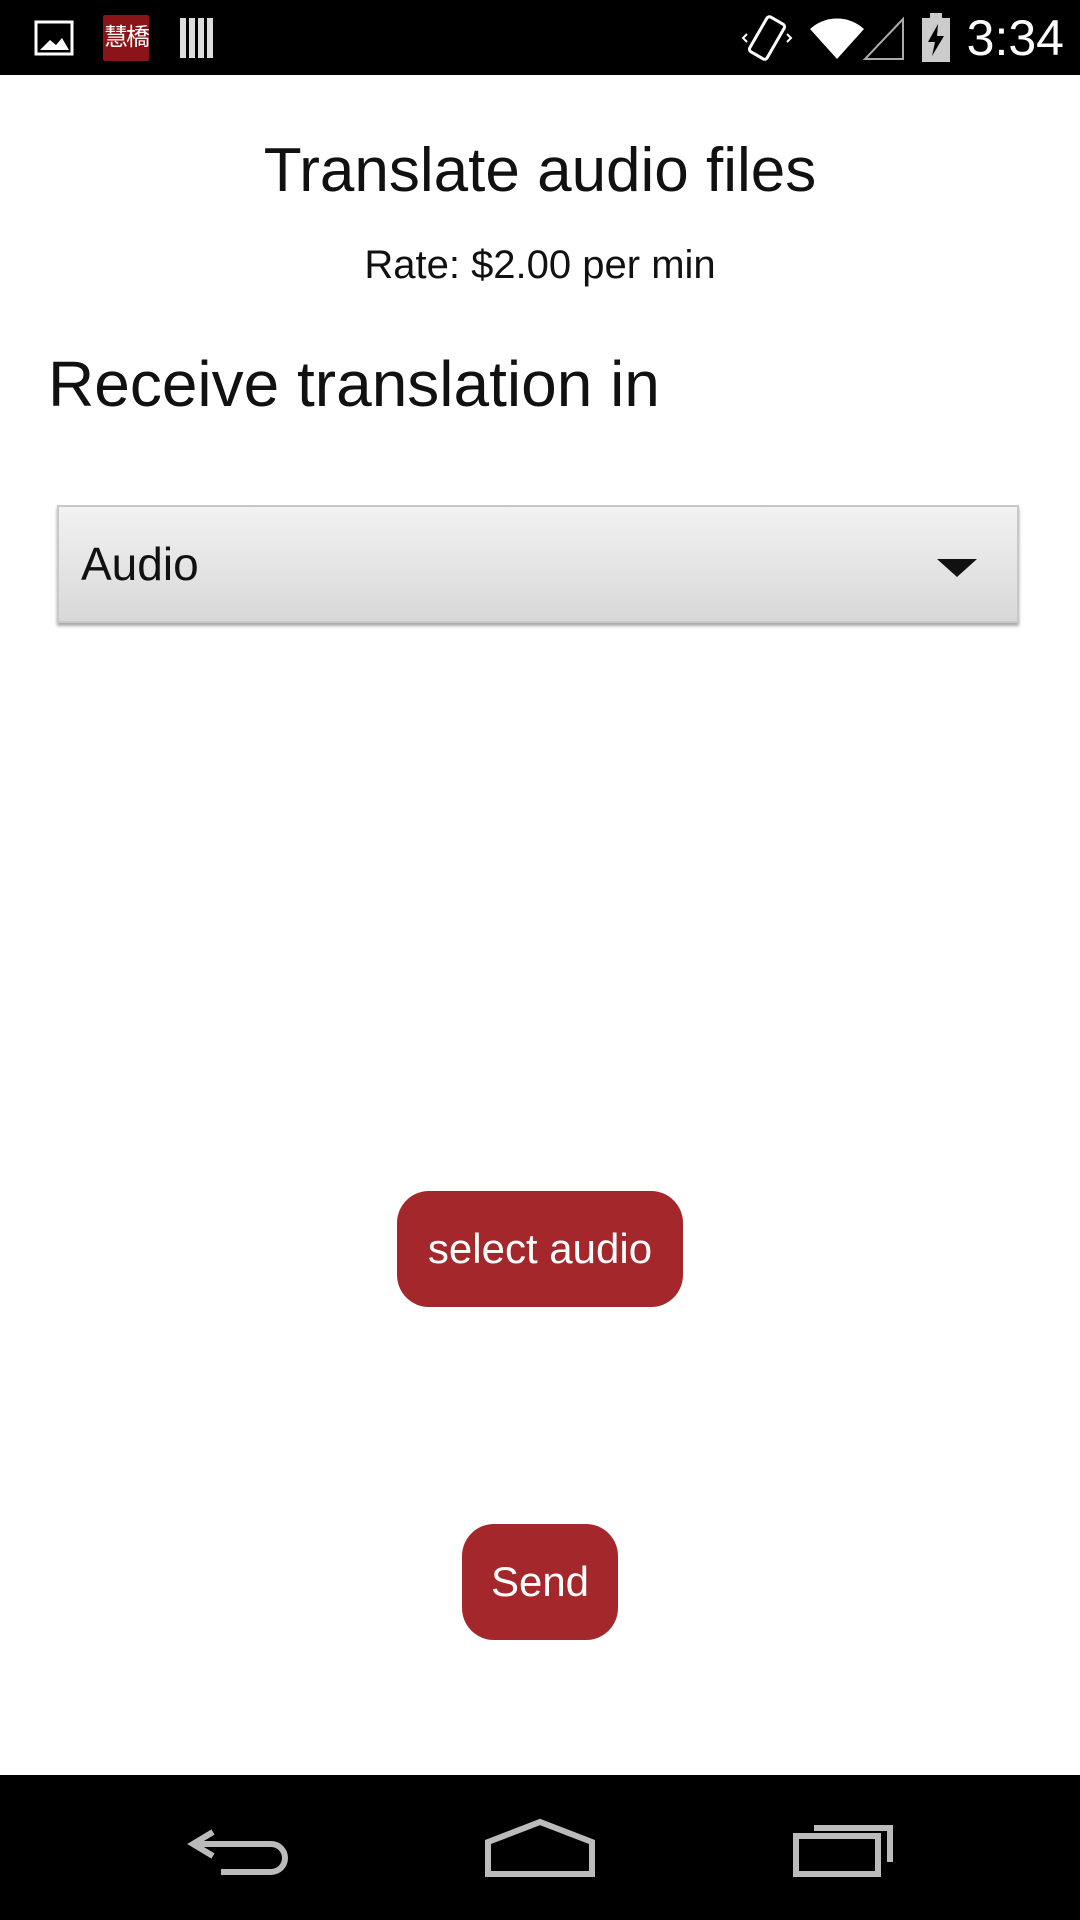 This screenshot has width=1080, height=1920. What do you see at coordinates (957, 568) in the screenshot?
I see `dropdown-arrow-icon` at bounding box center [957, 568].